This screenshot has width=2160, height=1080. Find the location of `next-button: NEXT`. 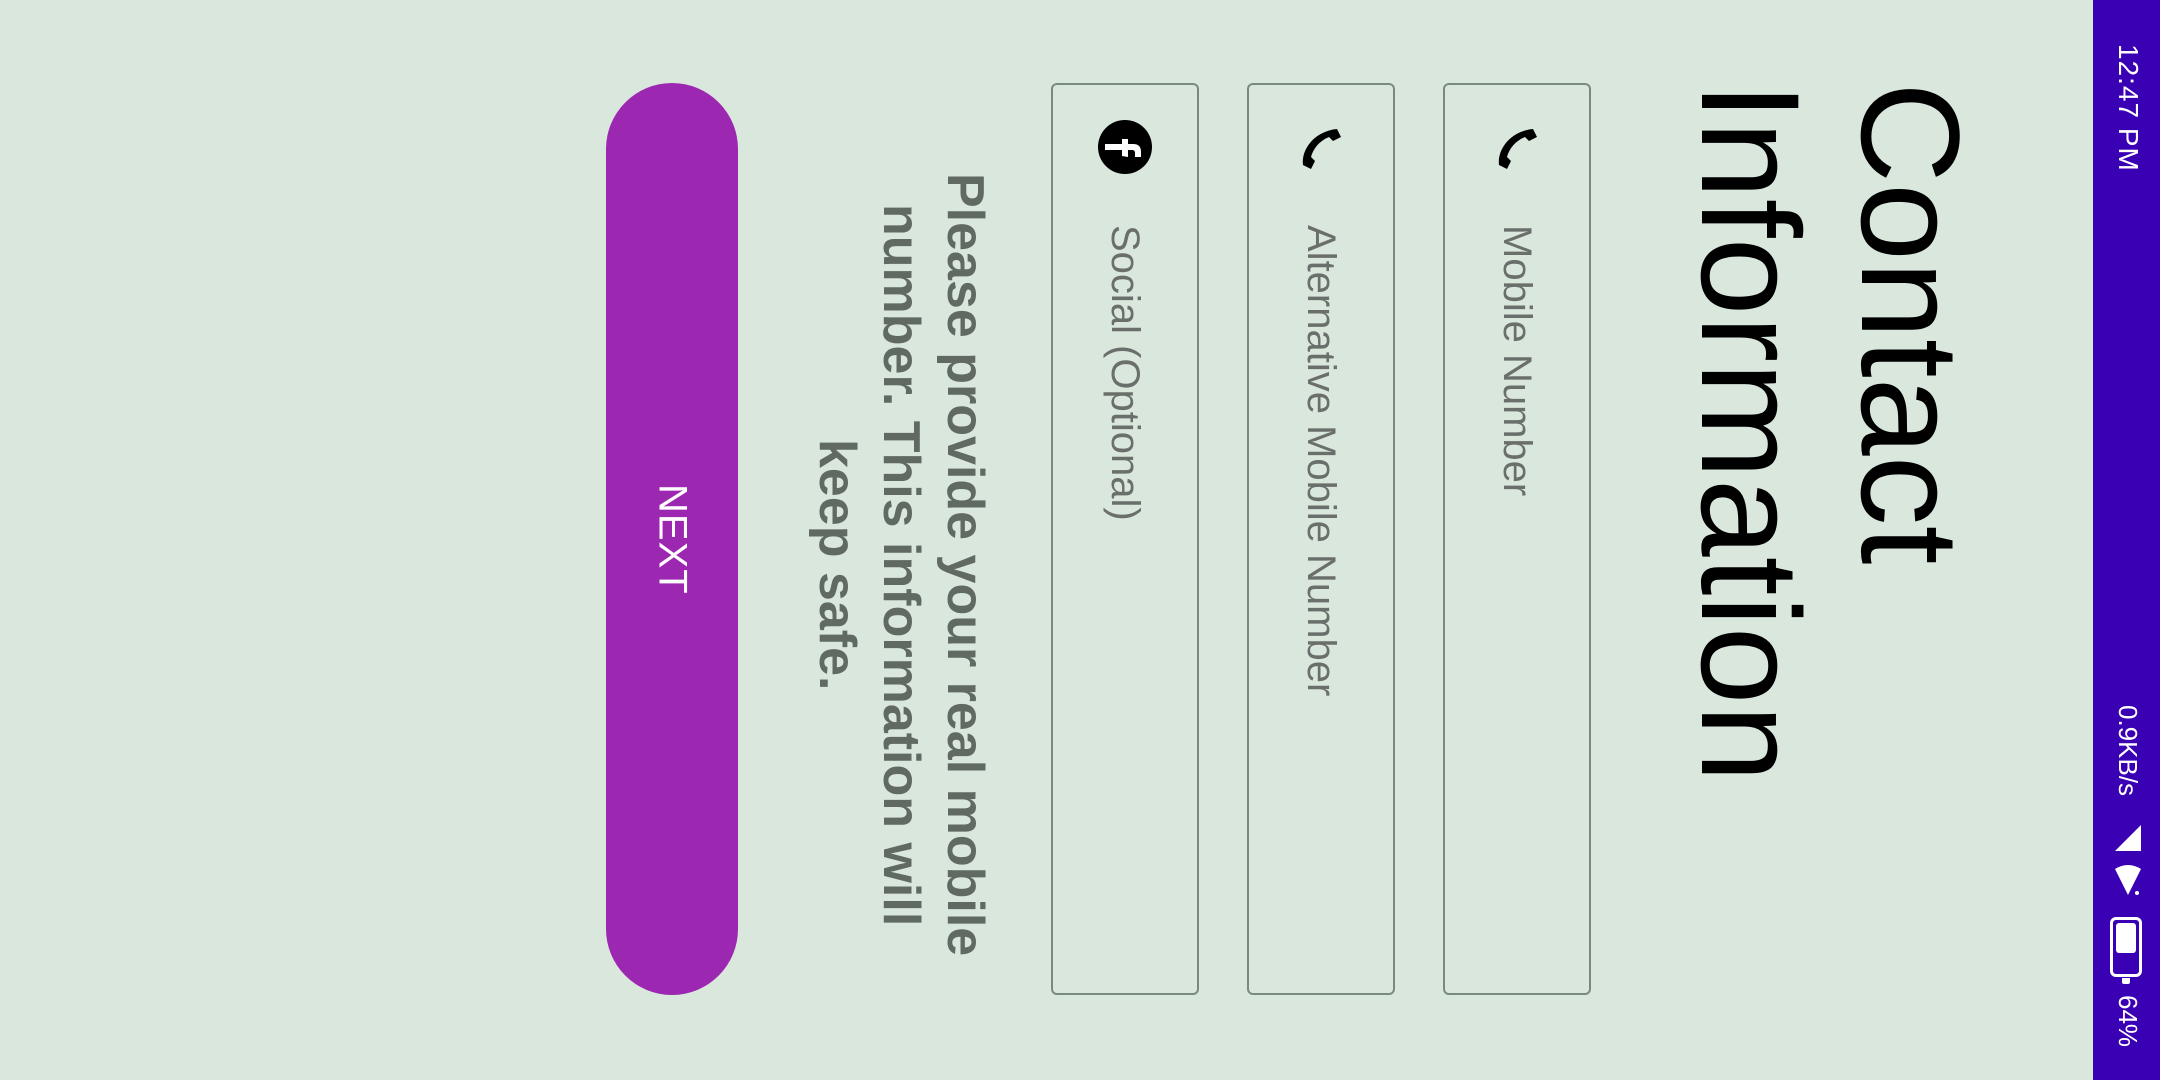

next-button: NEXT is located at coordinates (672, 539).